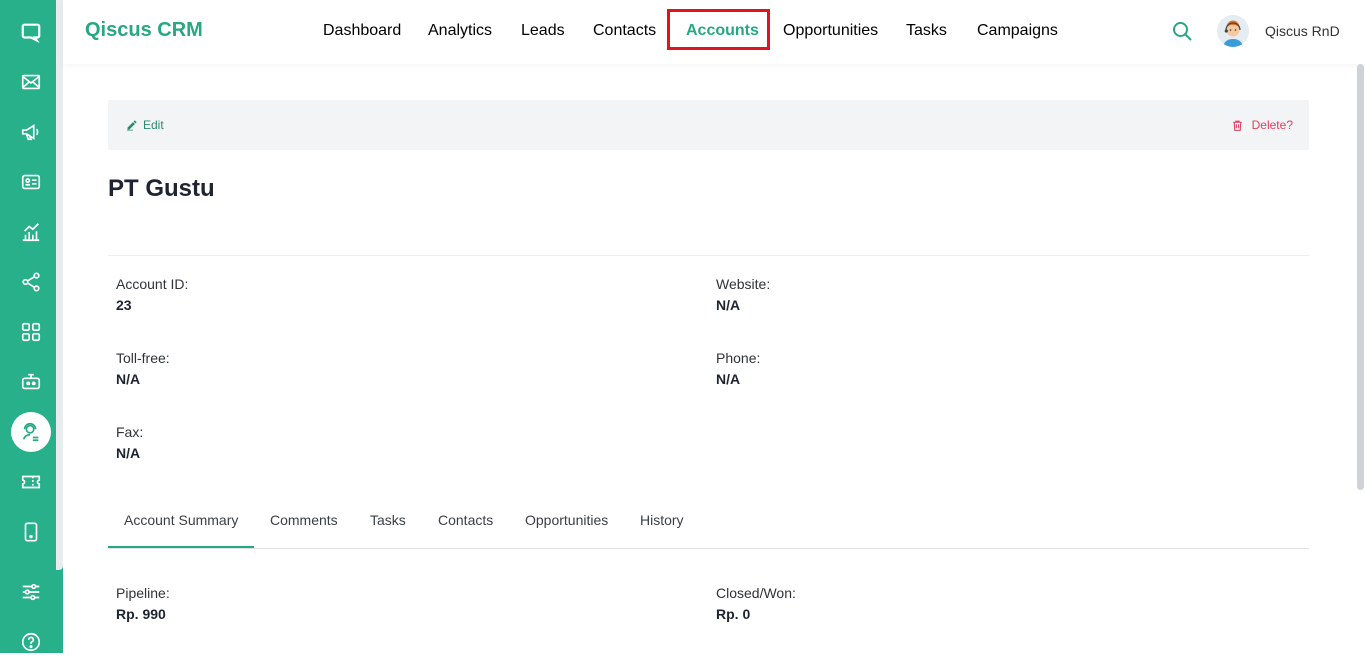  I want to click on field-fax: Fax: N/A, so click(129, 443).